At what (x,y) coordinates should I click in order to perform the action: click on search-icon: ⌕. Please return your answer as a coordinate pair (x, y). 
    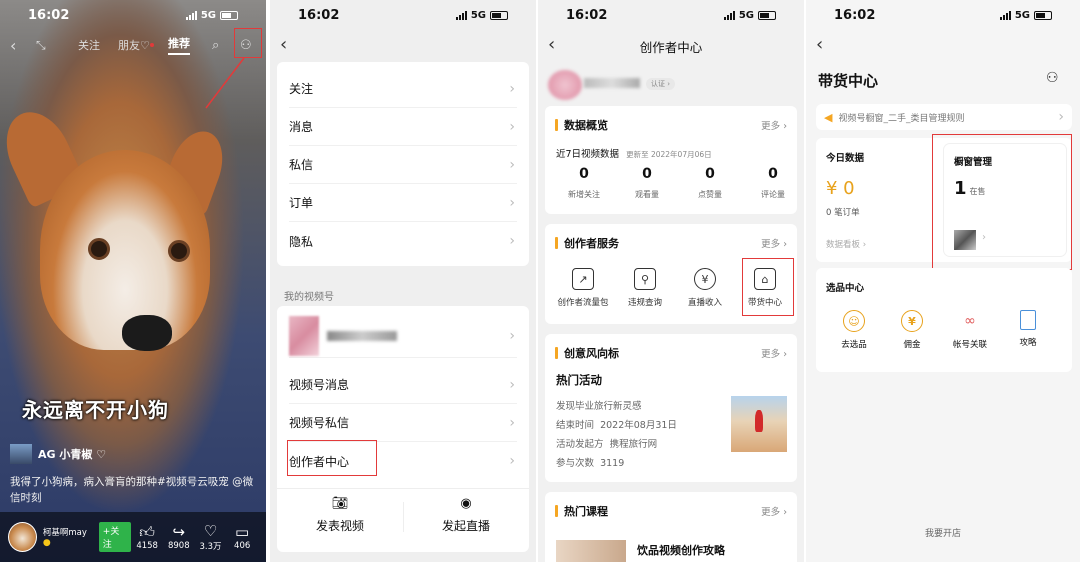
    Looking at the image, I should click on (215, 45).